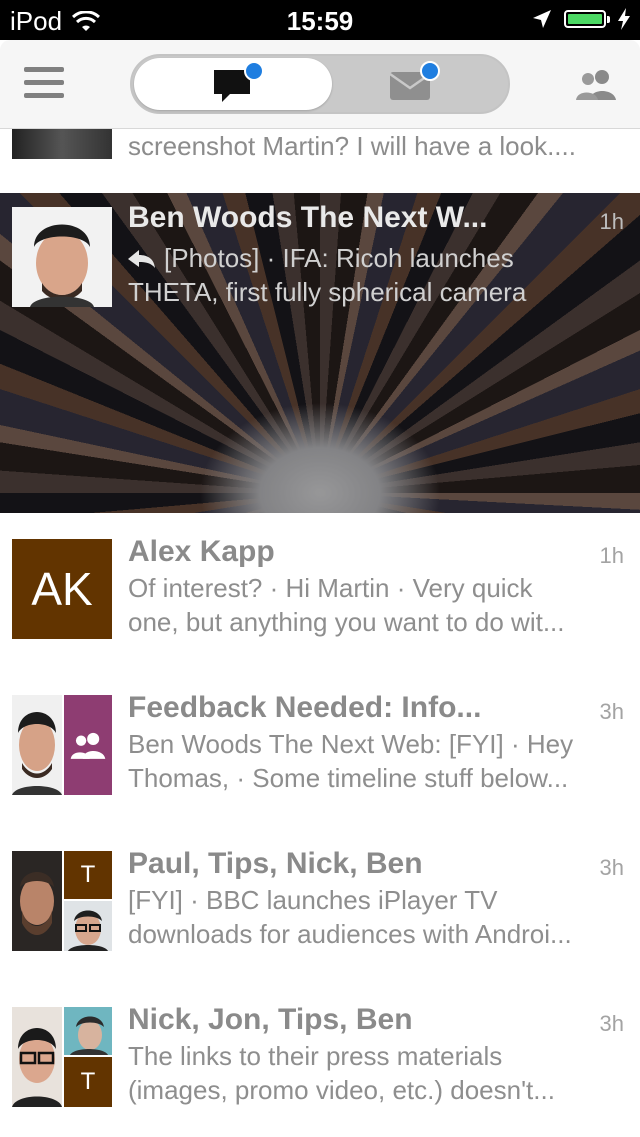 Image resolution: width=640 pixels, height=1137 pixels. I want to click on contacts-button, so click(596, 84).